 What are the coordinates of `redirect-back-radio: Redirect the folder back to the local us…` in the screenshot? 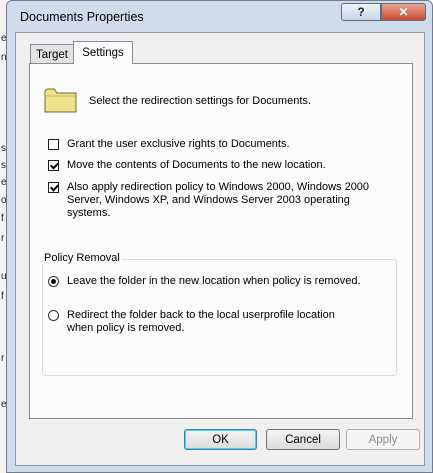 It's located at (198, 322).